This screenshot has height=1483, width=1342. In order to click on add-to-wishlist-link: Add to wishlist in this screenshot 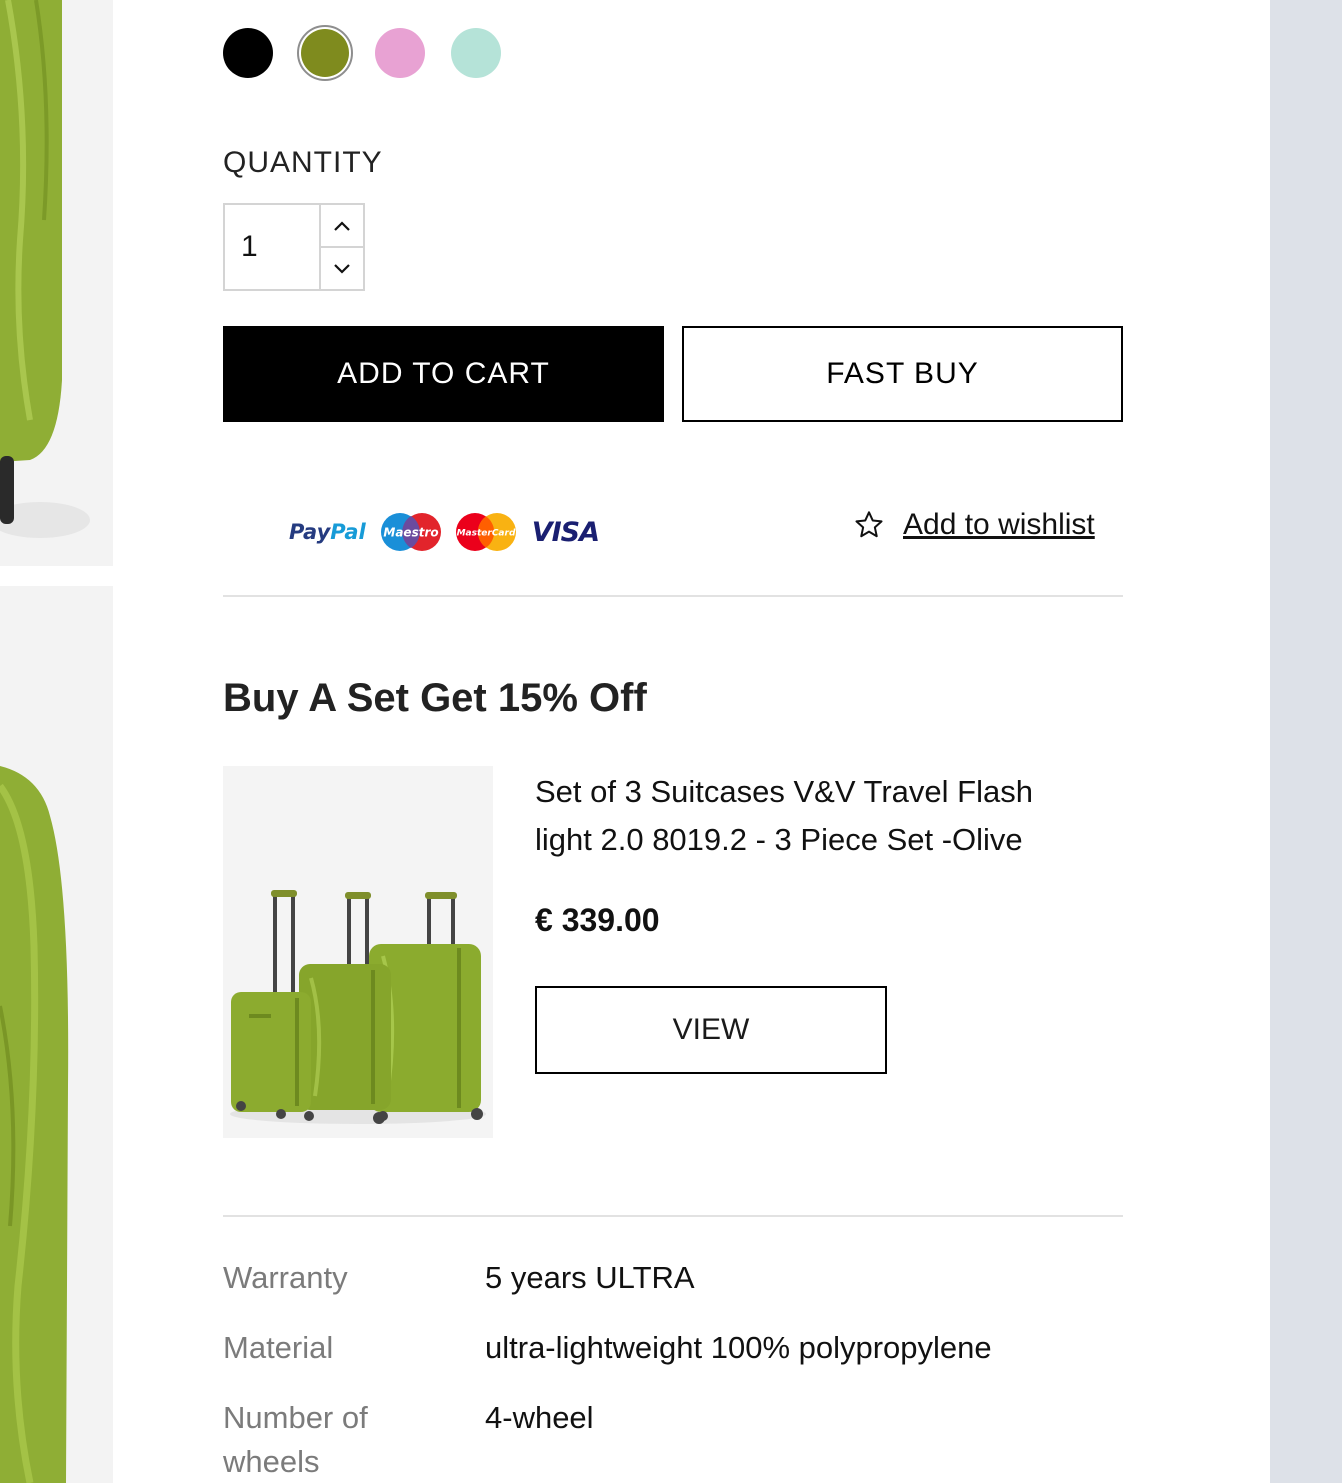, I will do `click(974, 525)`.